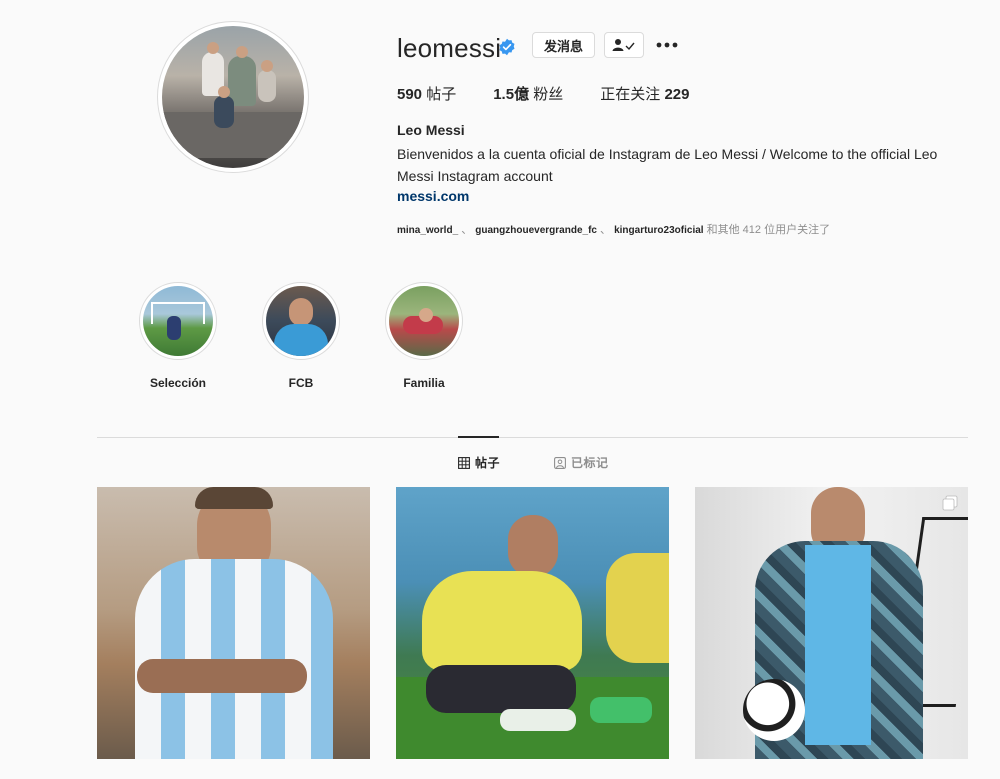 The height and width of the screenshot is (779, 1000). What do you see at coordinates (768, 230) in the screenshot?
I see `followed-by-suffix: 和其他 412 位用户关注了` at bounding box center [768, 230].